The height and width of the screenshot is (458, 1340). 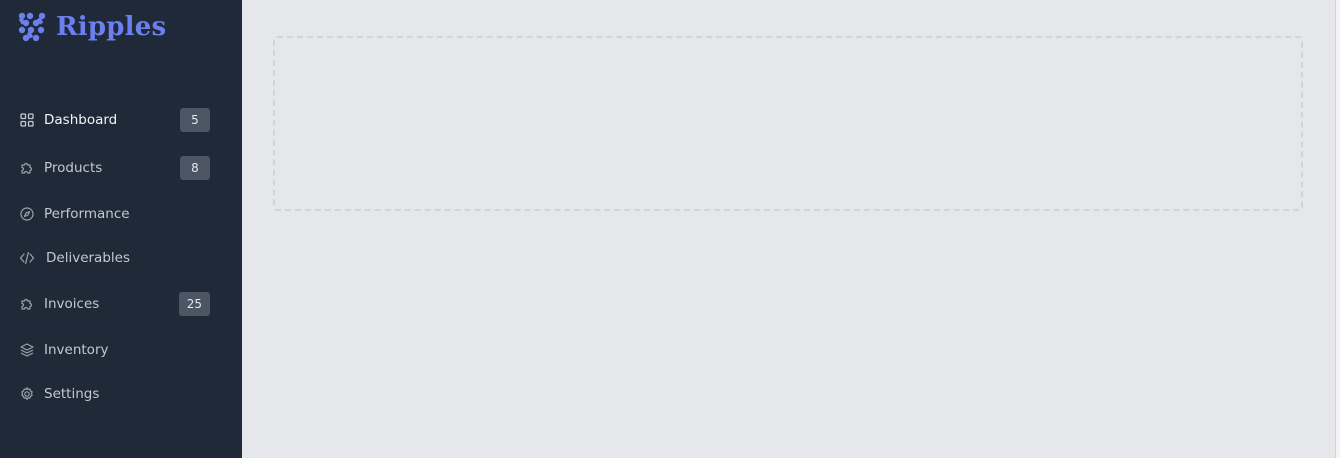 What do you see at coordinates (121, 394) in the screenshot?
I see `sidebar-item-settings: Settings` at bounding box center [121, 394].